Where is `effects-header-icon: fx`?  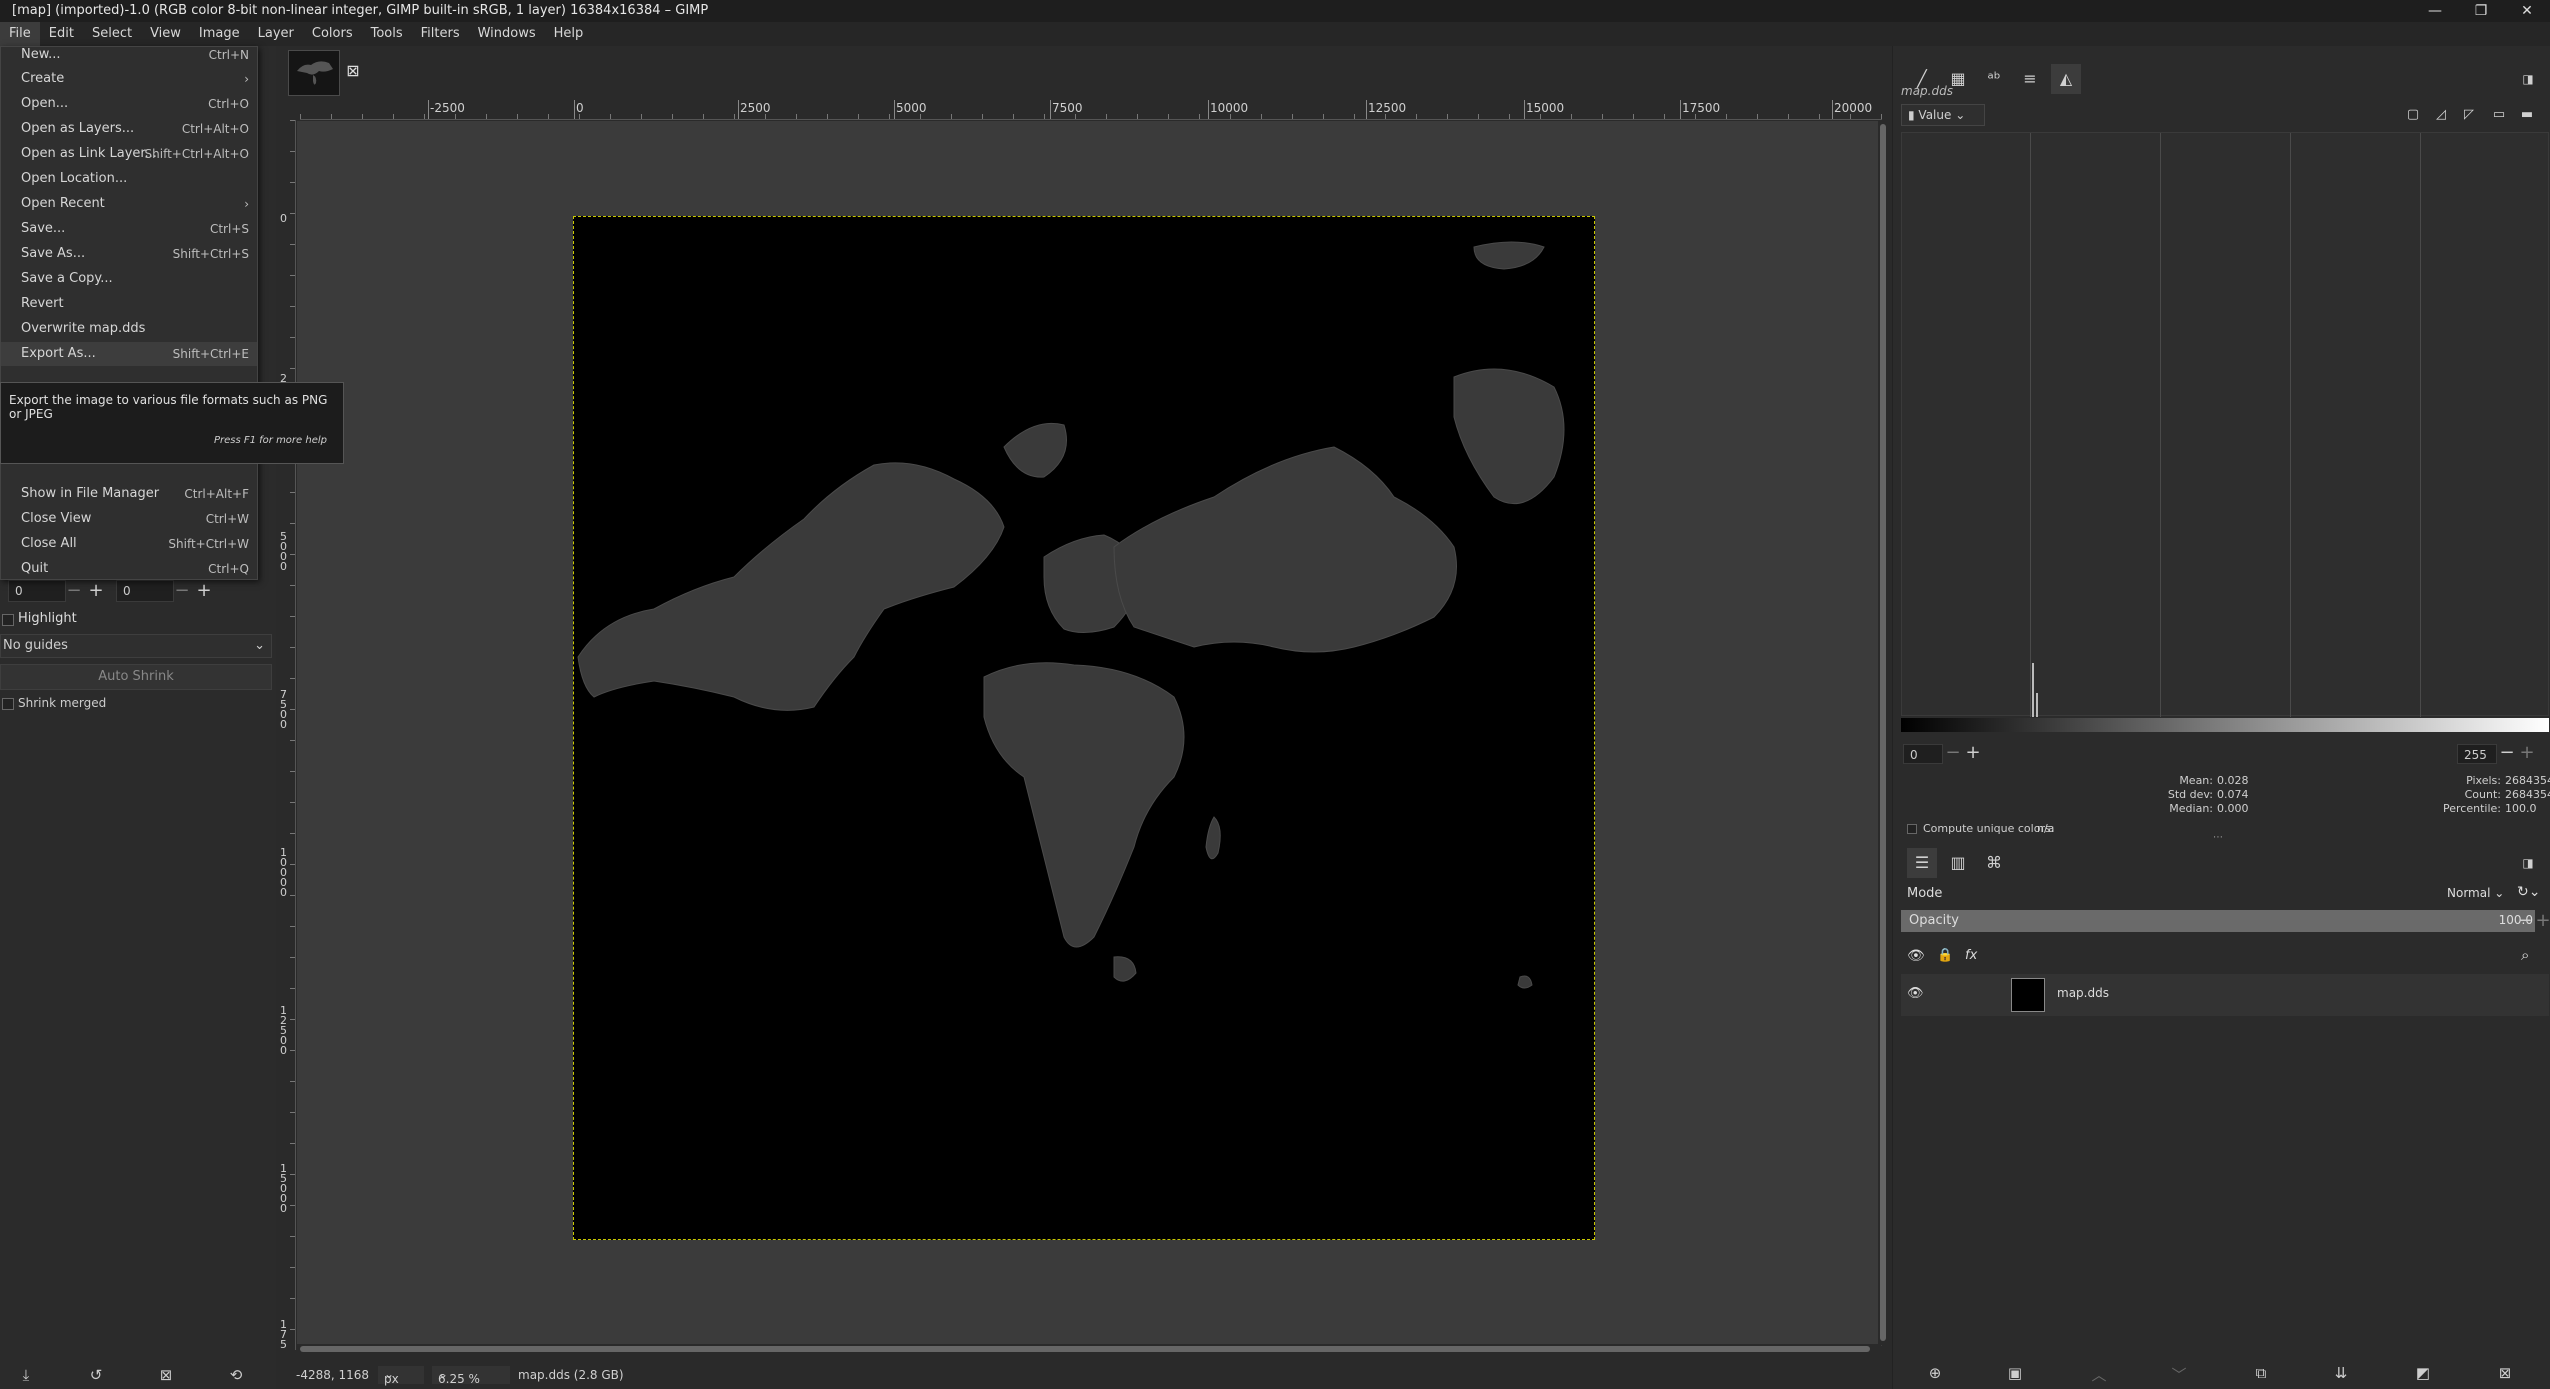
effects-header-icon: fx is located at coordinates (1971, 955).